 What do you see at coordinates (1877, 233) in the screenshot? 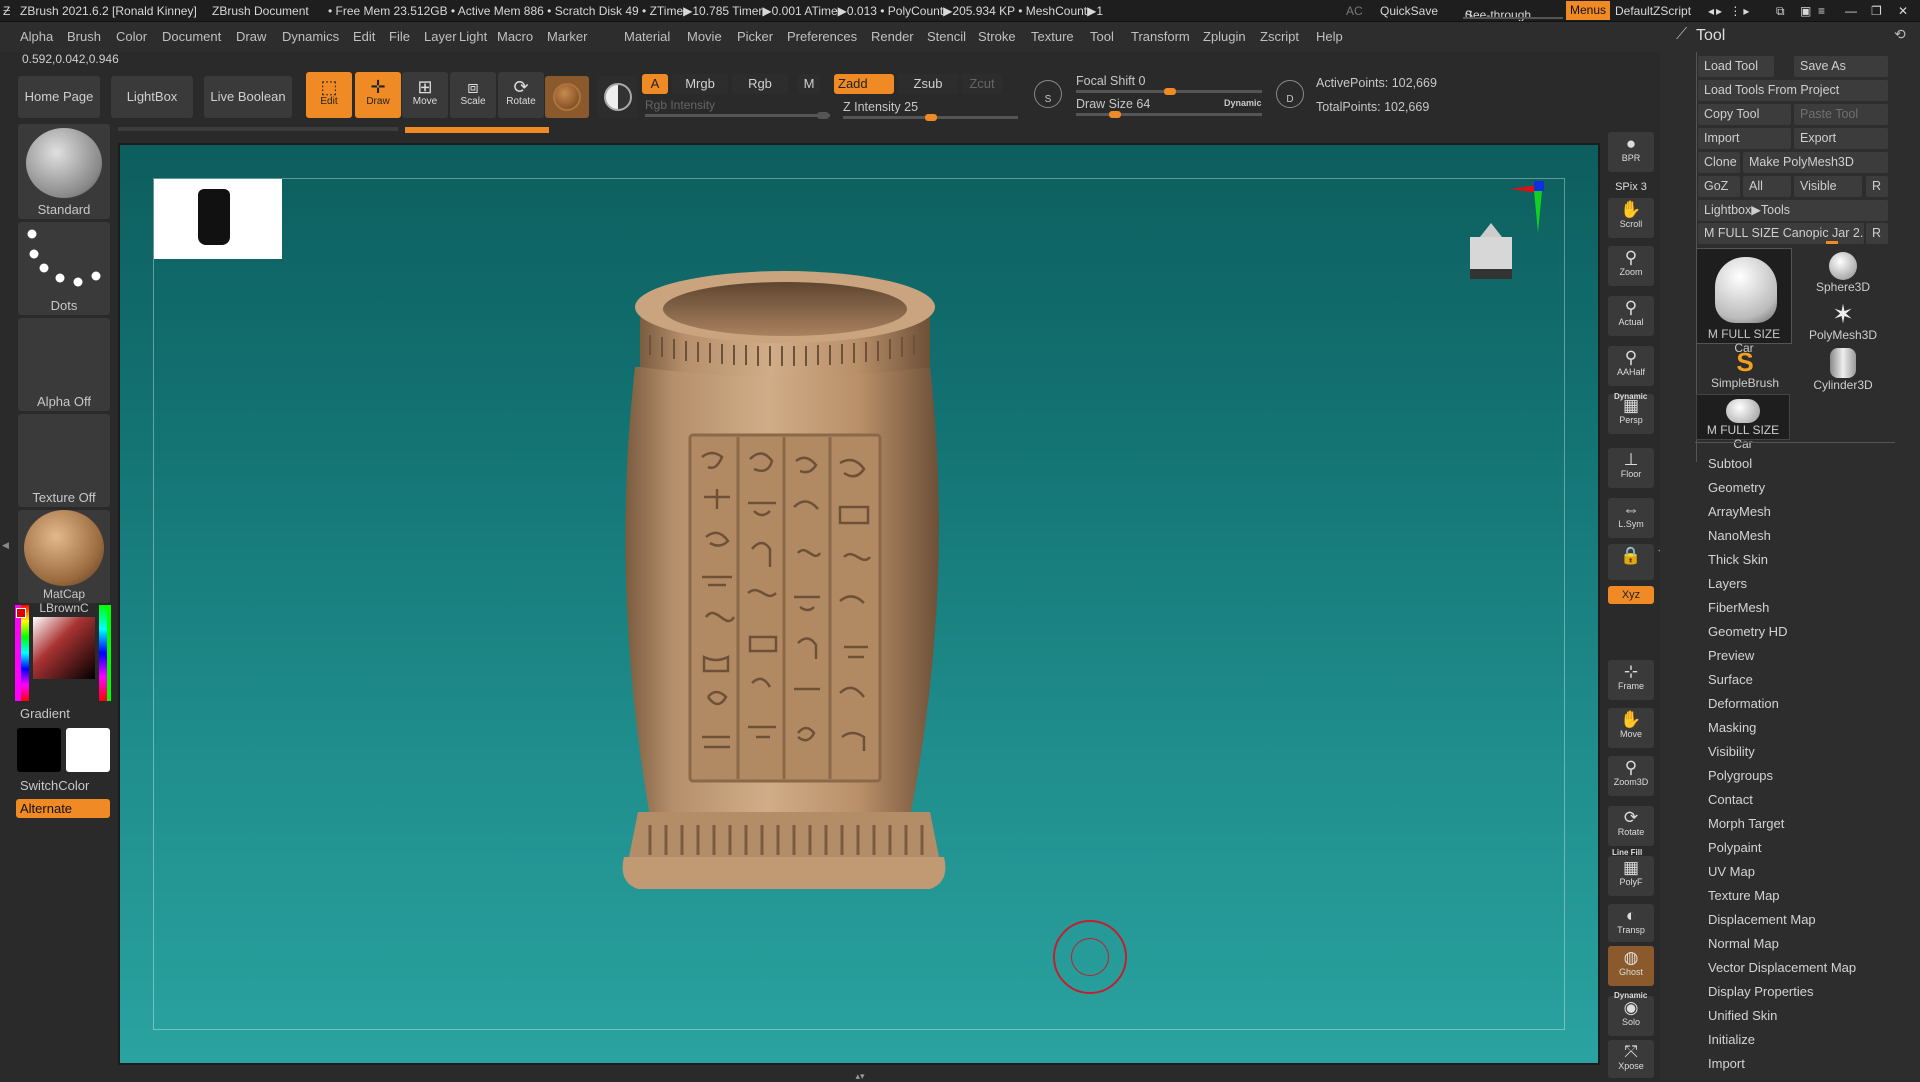
I see `current-tool-r-button: R` at bounding box center [1877, 233].